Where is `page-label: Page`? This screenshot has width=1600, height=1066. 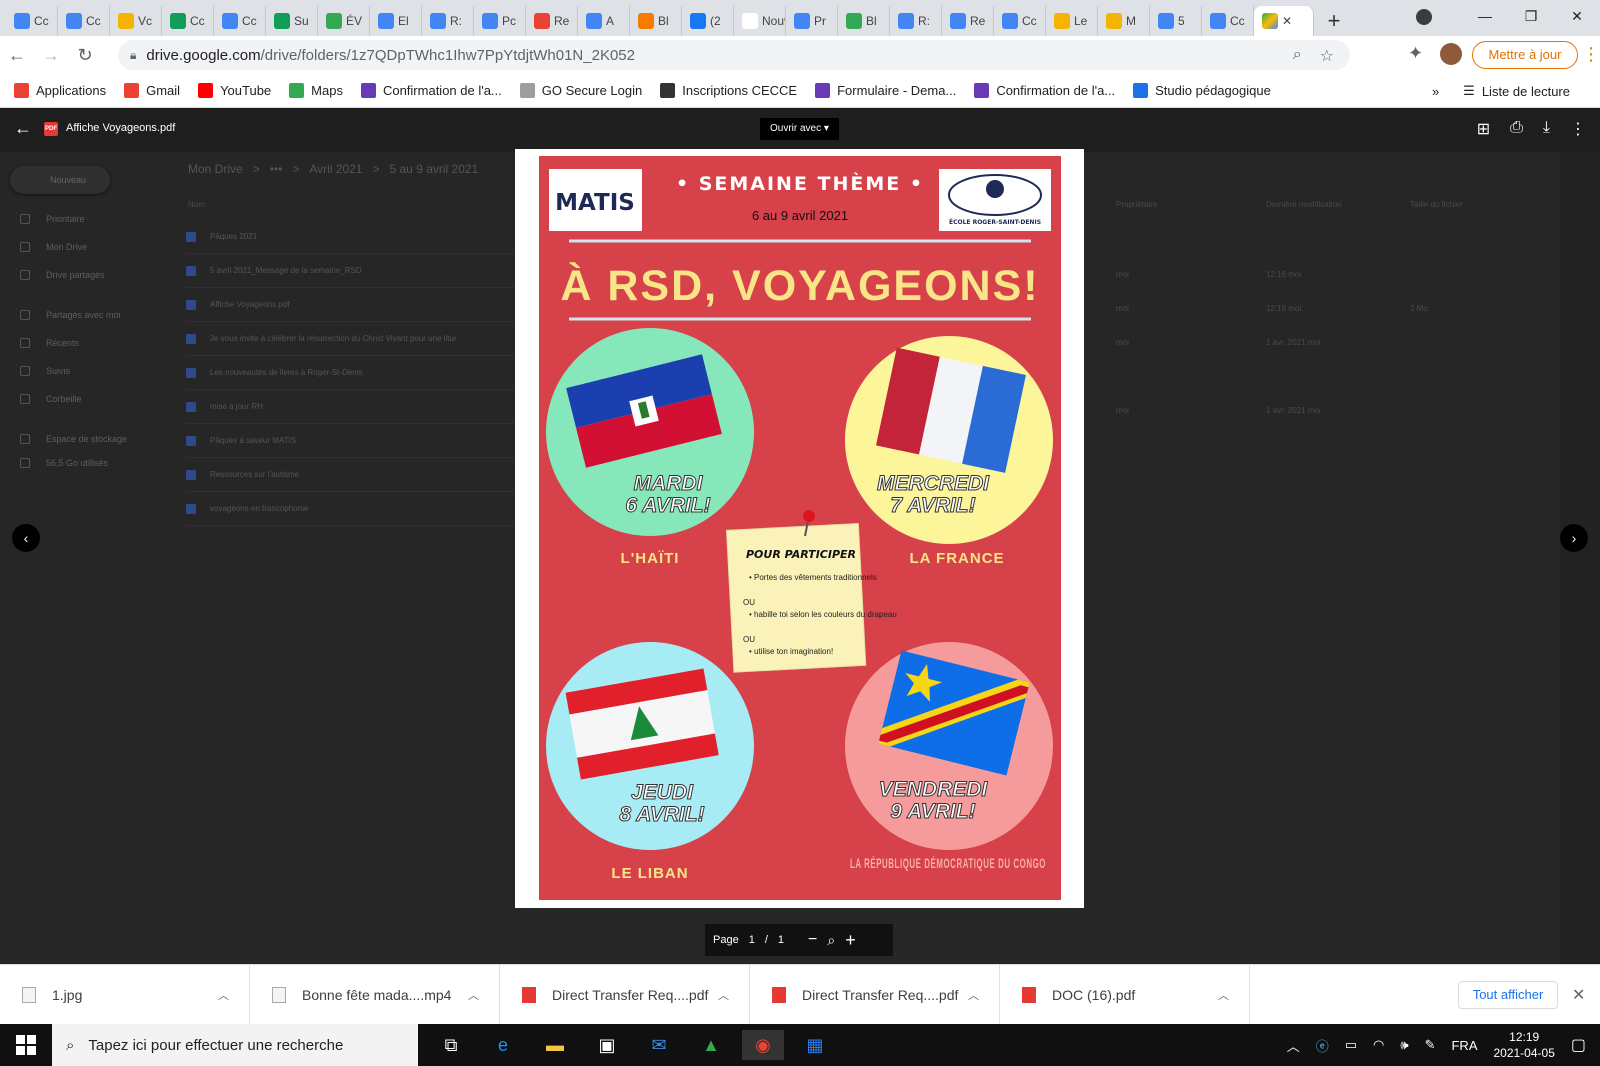 page-label: Page is located at coordinates (726, 940).